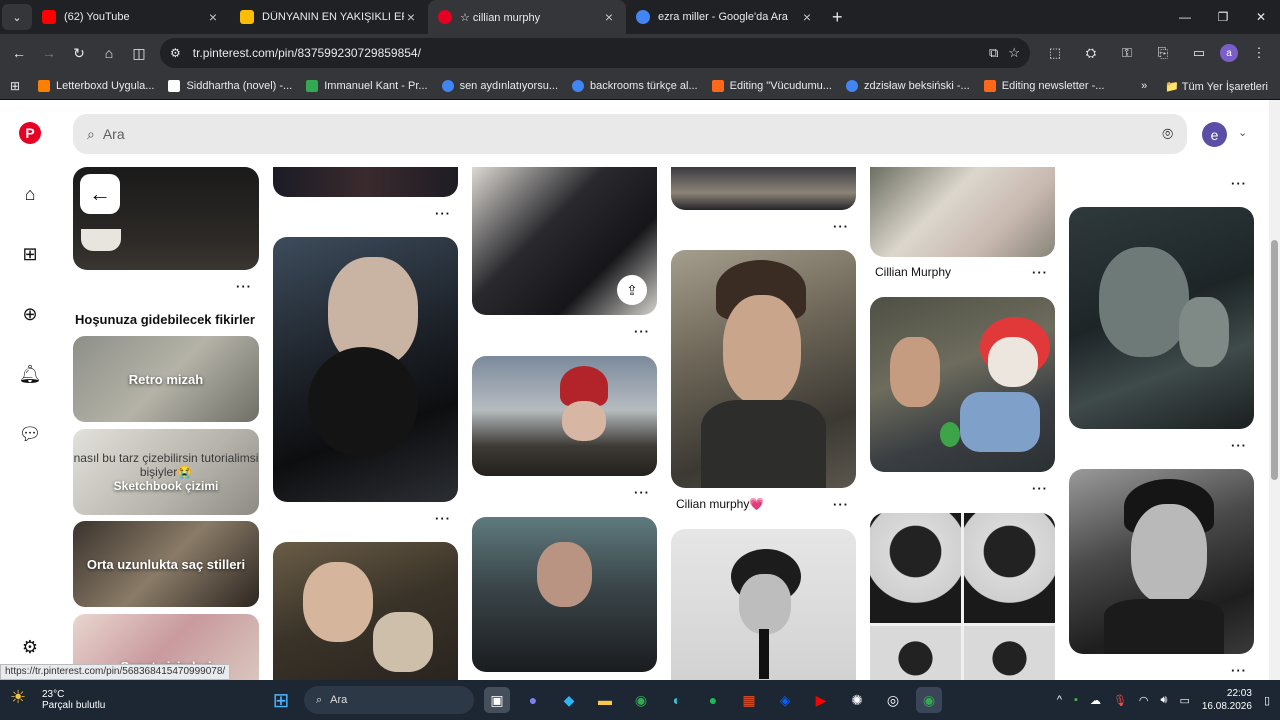 This screenshot has height=720, width=1280. I want to click on back-arrow-button: ←, so click(100, 194).